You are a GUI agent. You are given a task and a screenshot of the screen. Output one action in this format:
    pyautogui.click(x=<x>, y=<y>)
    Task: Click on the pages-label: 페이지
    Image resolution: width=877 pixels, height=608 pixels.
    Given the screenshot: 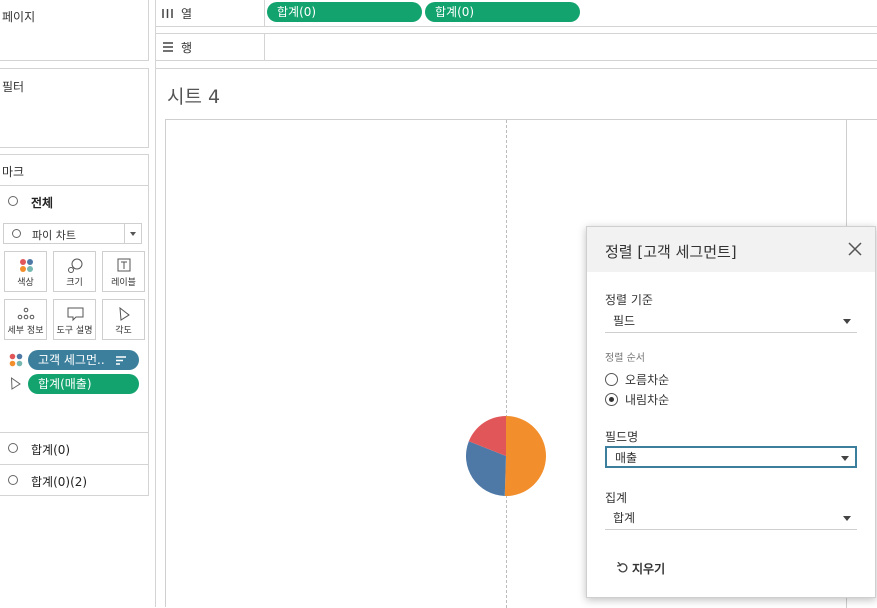 What is the action you would take?
    pyautogui.click(x=19, y=17)
    